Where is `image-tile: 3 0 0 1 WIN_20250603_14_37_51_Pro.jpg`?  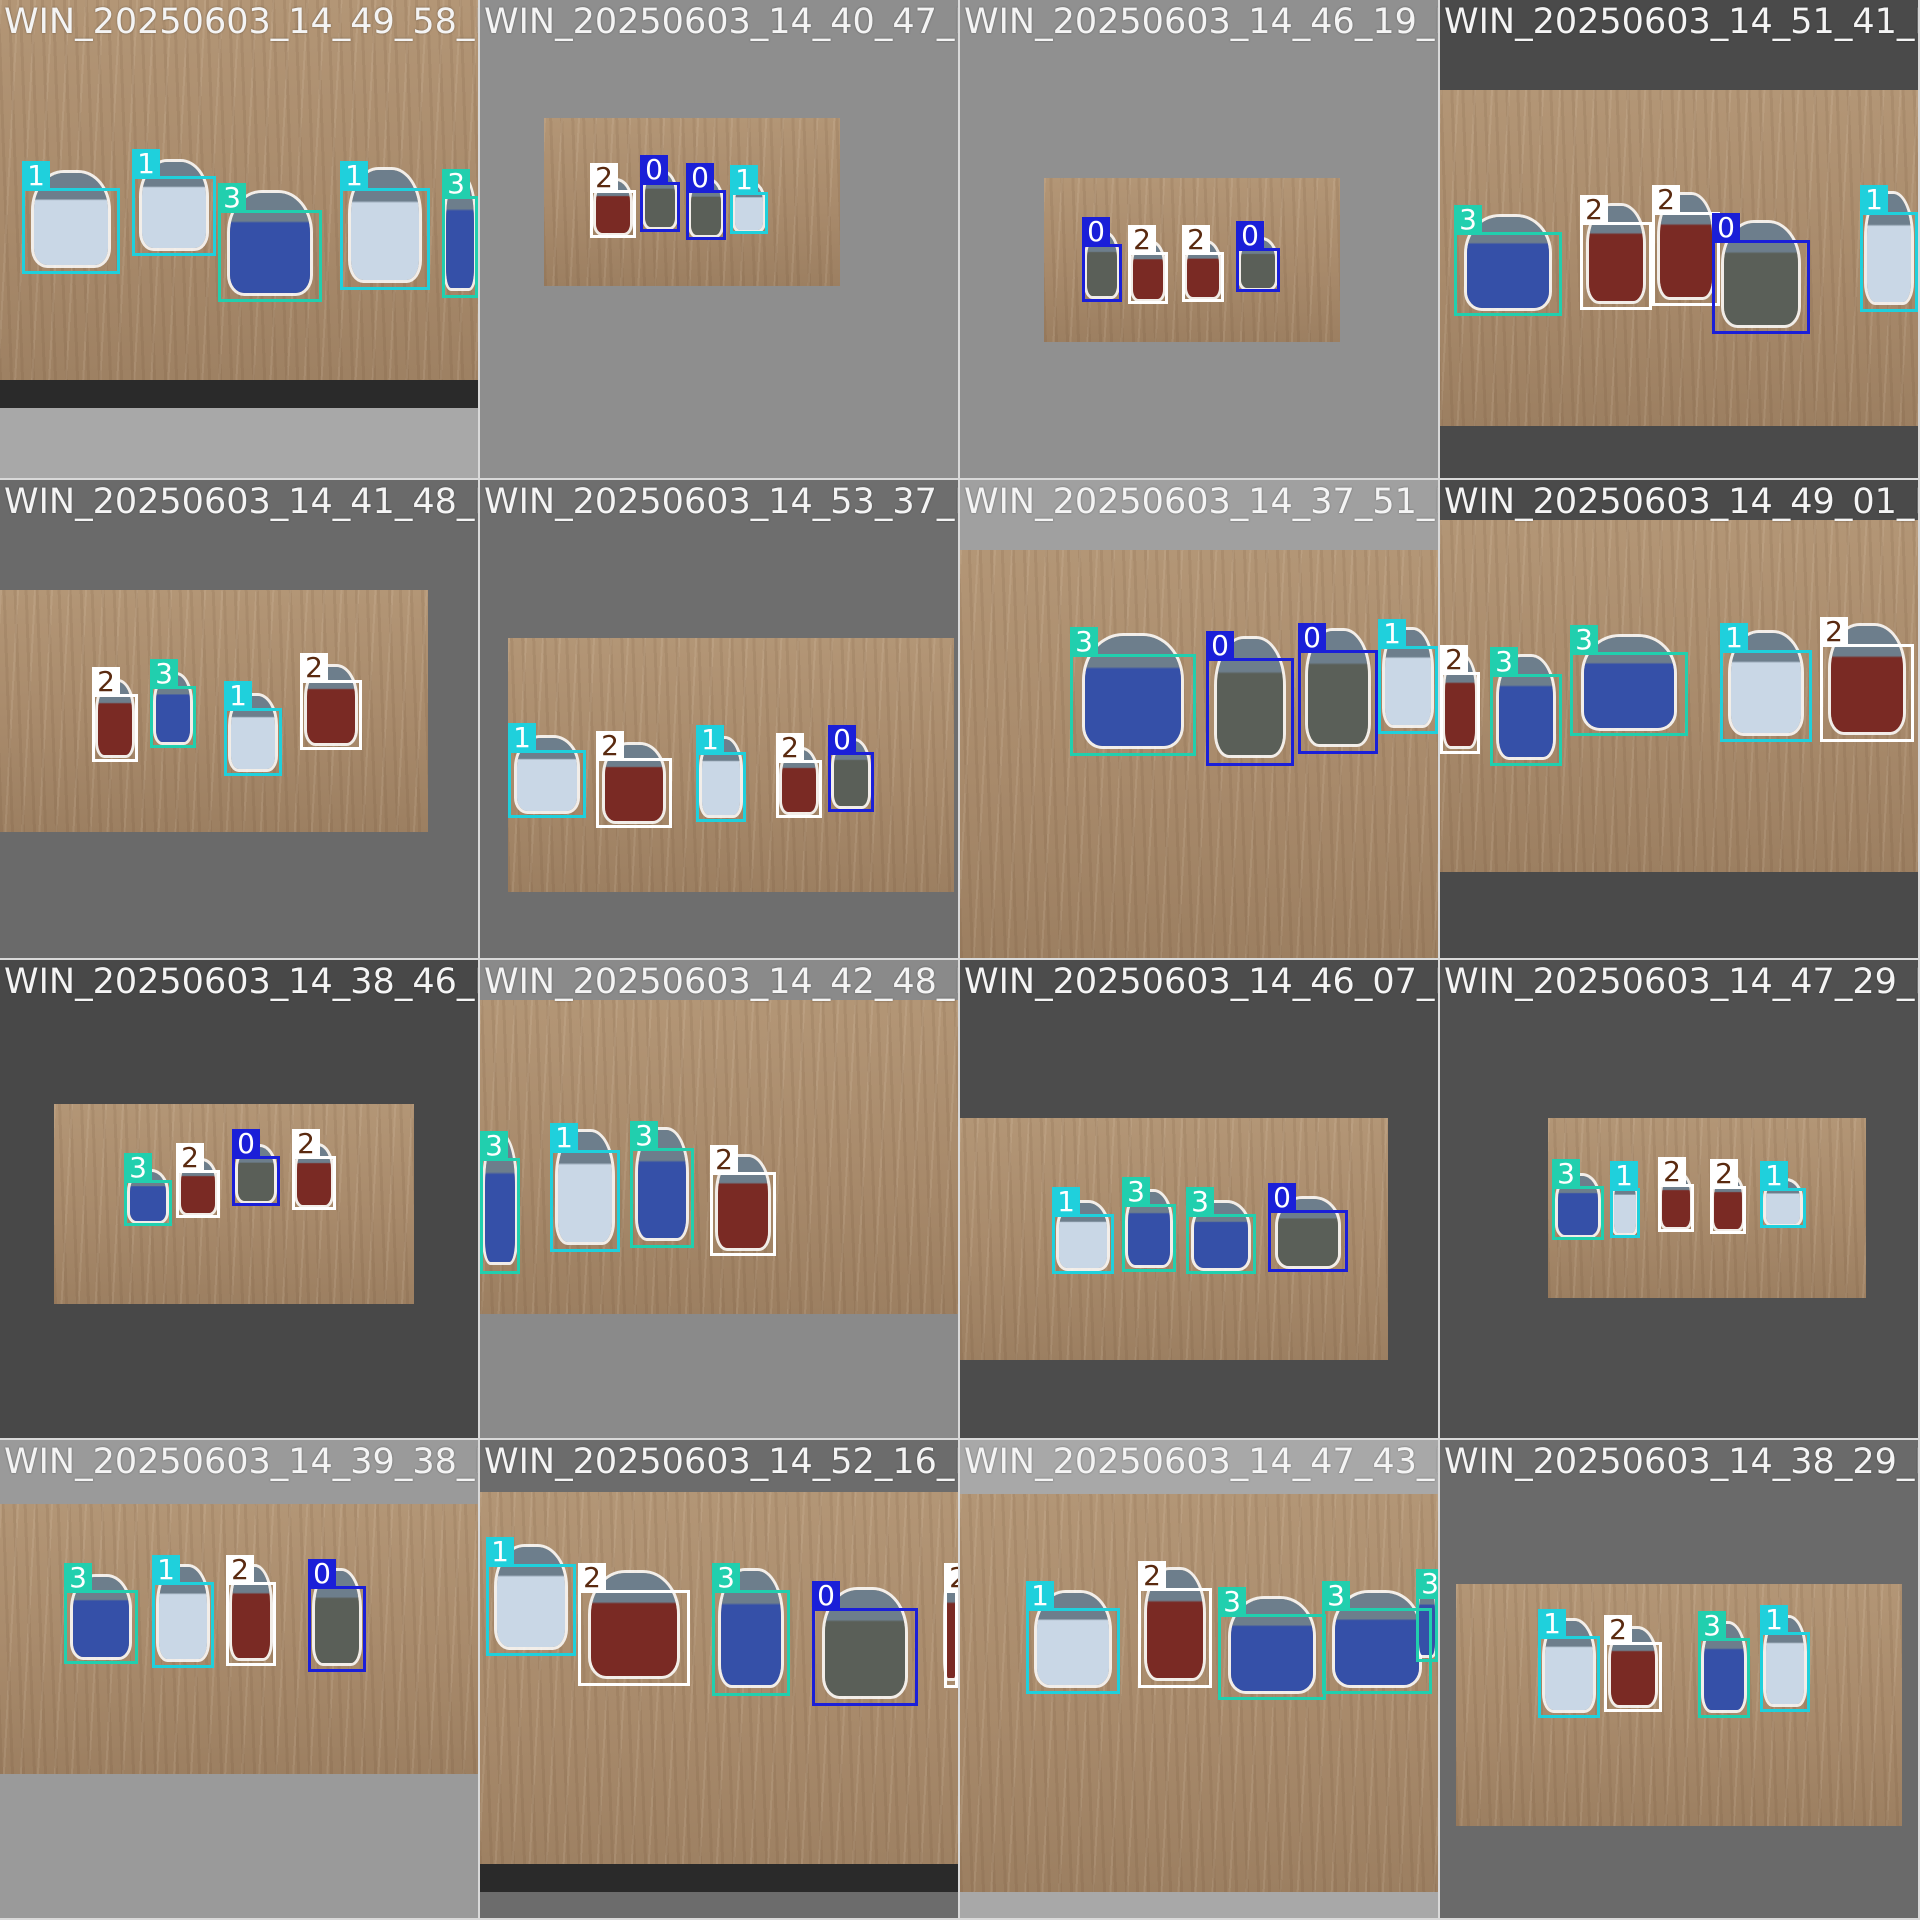
image-tile: 3 0 0 1 WIN_20250603_14_37_51_Pro.jpg is located at coordinates (1199, 719).